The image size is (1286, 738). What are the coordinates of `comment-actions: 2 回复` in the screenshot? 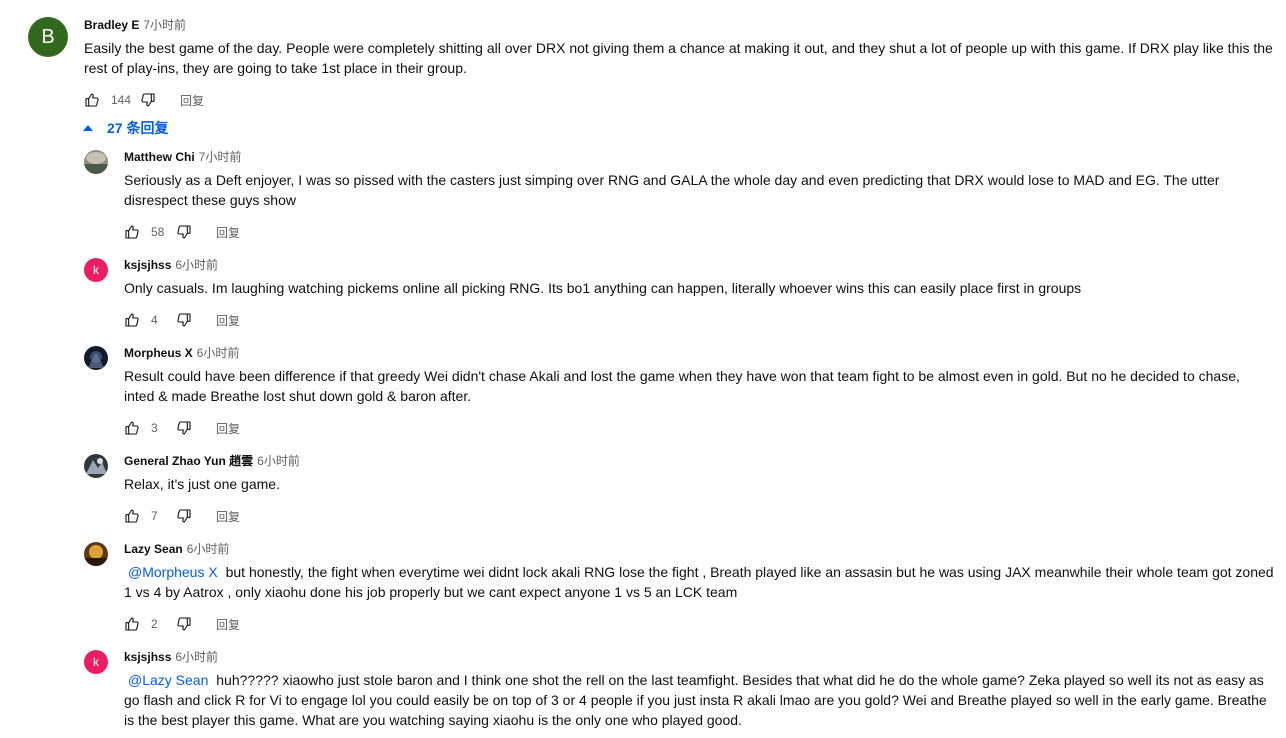 It's located at (182, 624).